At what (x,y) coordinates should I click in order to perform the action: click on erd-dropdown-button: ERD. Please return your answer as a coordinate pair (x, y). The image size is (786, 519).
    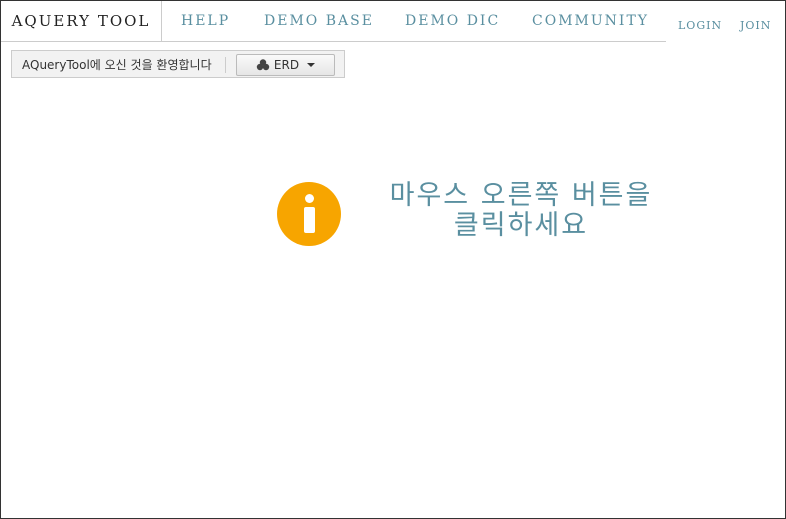
    Looking at the image, I should click on (285, 65).